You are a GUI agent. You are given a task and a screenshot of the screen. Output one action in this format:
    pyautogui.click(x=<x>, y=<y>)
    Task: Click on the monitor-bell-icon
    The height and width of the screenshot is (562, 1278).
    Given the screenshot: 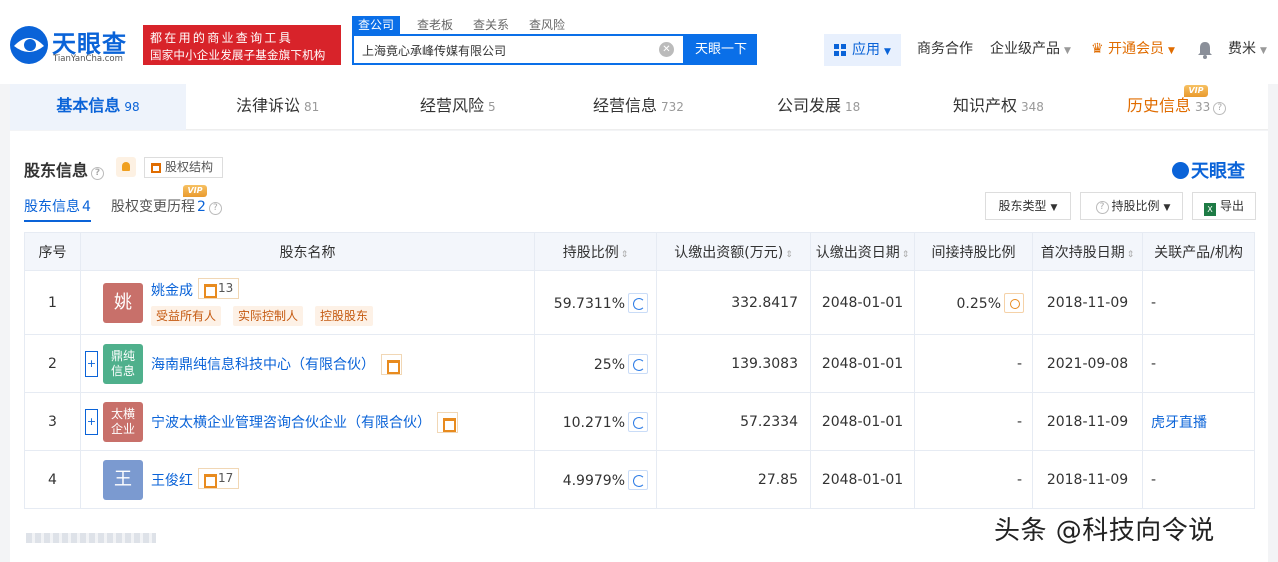 What is the action you would take?
    pyautogui.click(x=126, y=167)
    